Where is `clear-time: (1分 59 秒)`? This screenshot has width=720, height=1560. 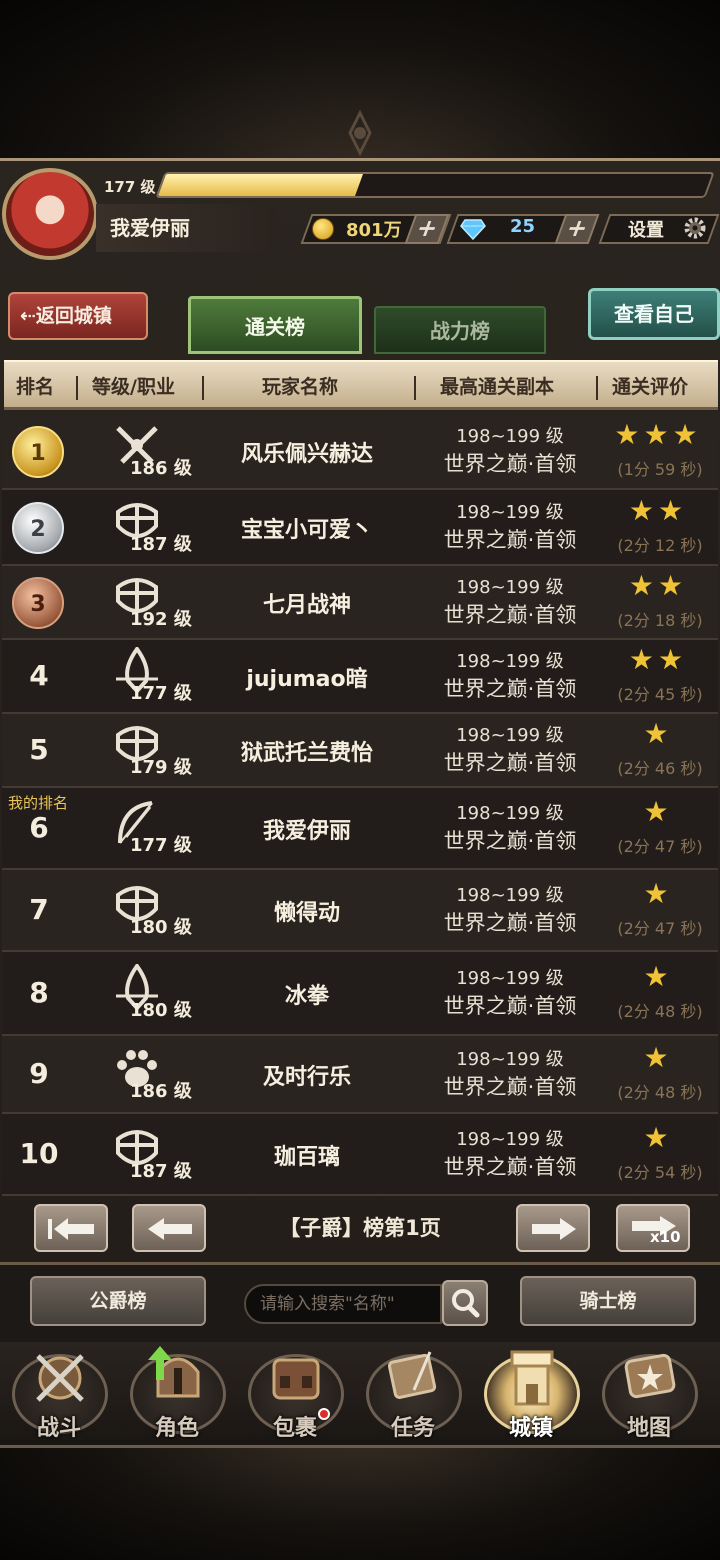 clear-time: (1分 59 秒) is located at coordinates (660, 469).